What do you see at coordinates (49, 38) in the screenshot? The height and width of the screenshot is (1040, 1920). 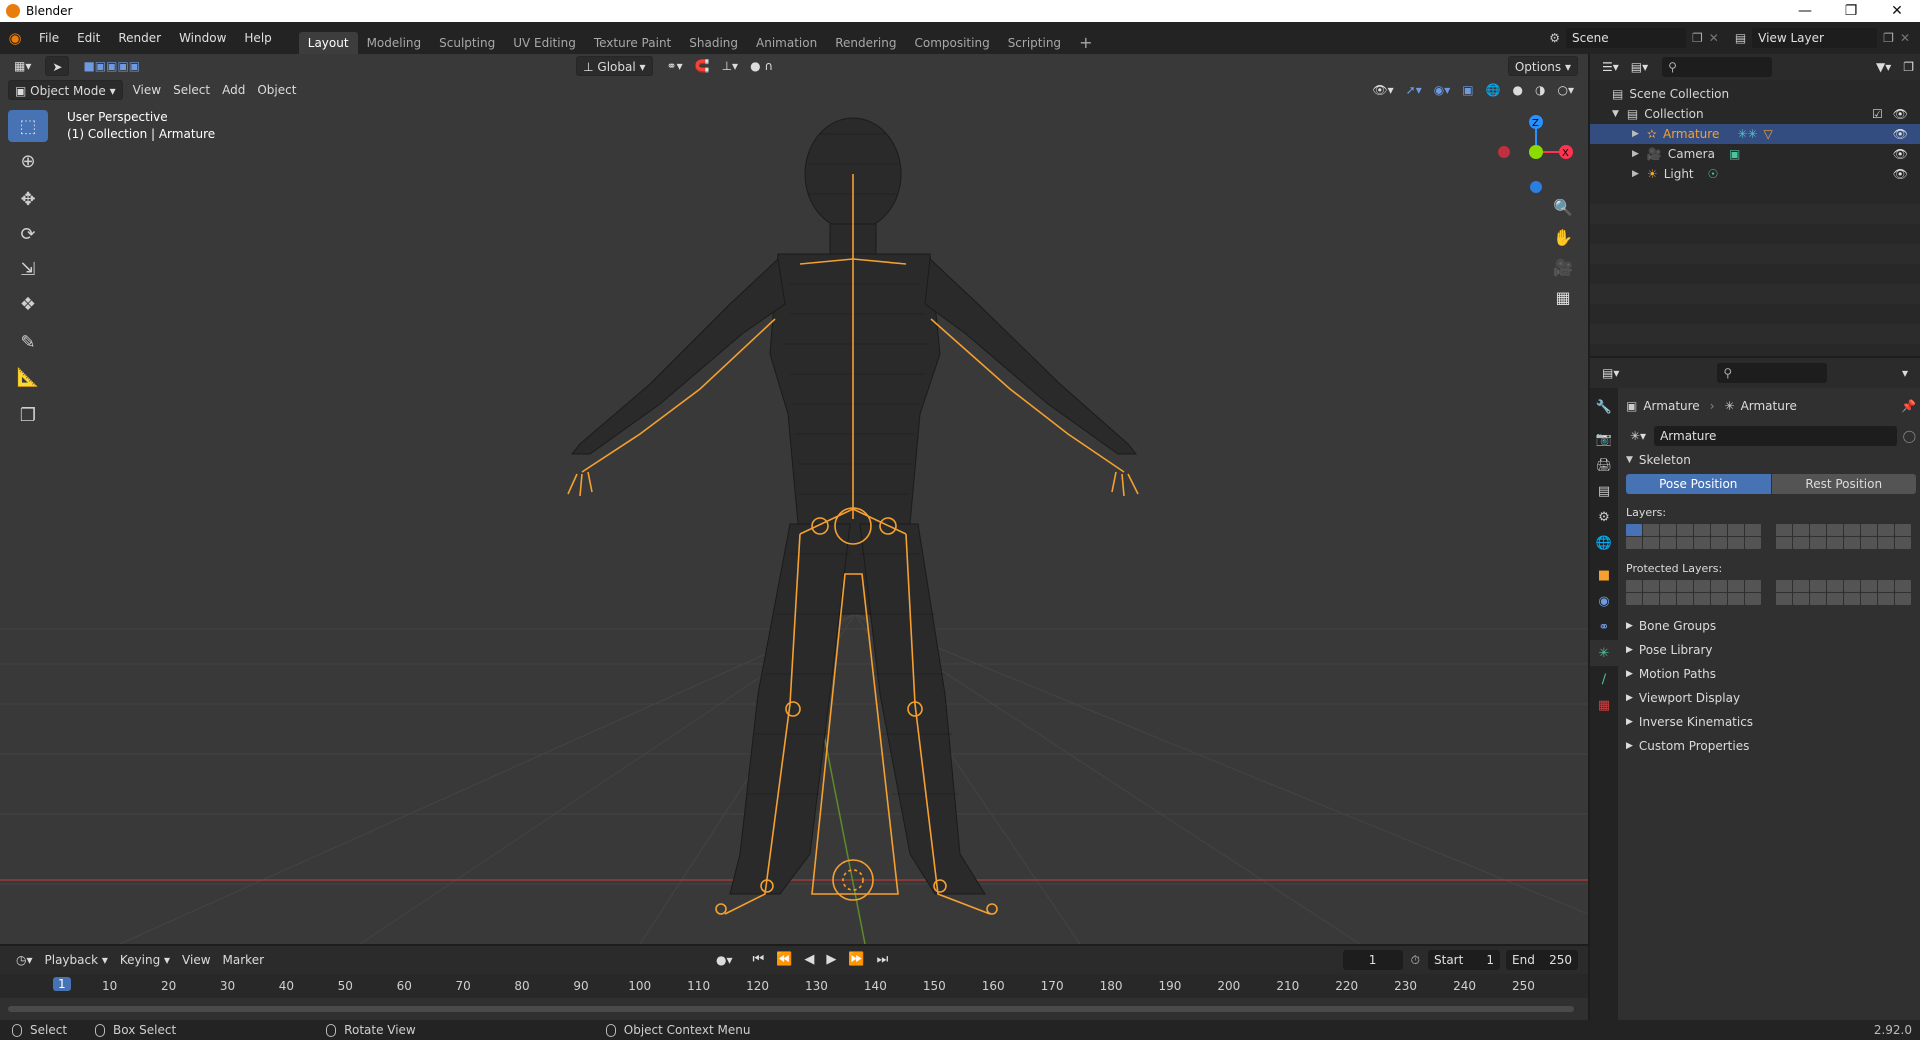 I see `menu-file: File` at bounding box center [49, 38].